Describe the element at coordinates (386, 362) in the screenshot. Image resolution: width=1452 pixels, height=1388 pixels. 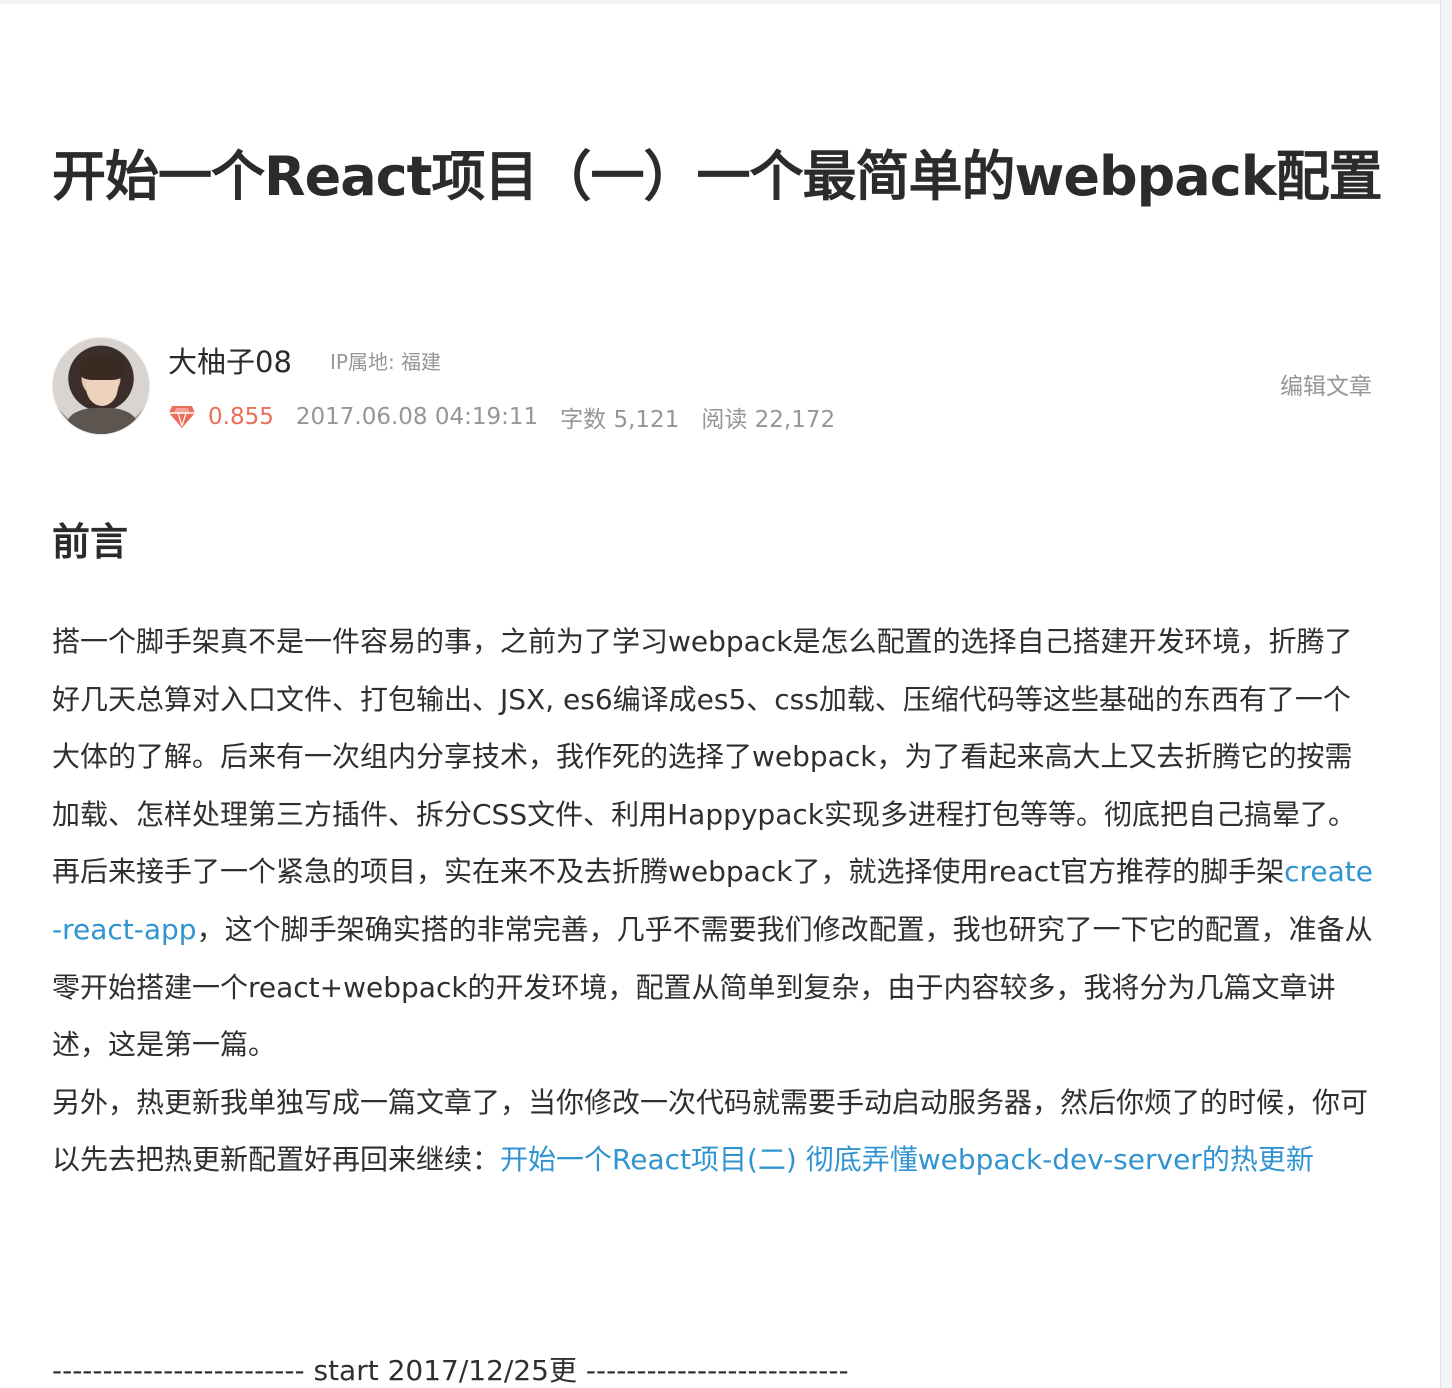
I see `ip-location: IP属地: 福建` at that location.